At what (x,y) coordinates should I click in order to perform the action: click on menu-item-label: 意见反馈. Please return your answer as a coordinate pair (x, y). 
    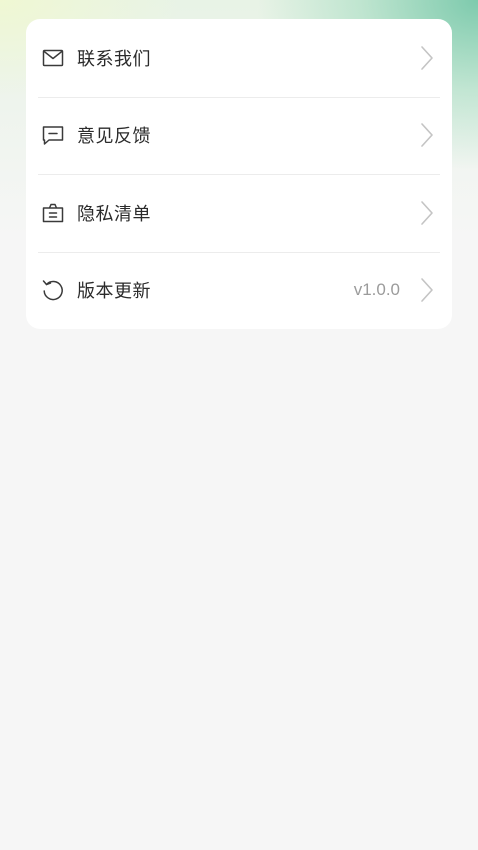
    Looking at the image, I should click on (114, 137).